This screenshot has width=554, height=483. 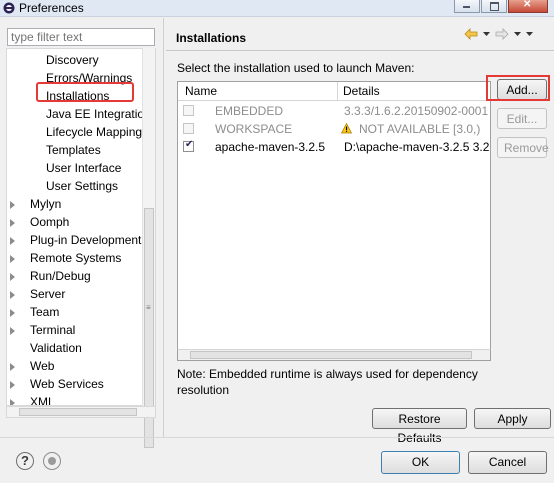 I want to click on column-header-details: Details, so click(x=361, y=91).